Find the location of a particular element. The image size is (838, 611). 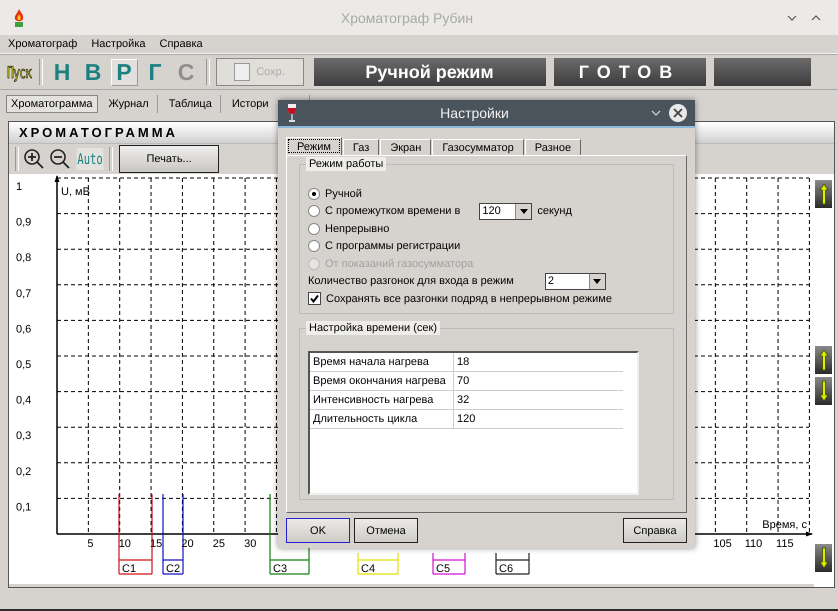

status-panel: ГОТОВ is located at coordinates (630, 72).